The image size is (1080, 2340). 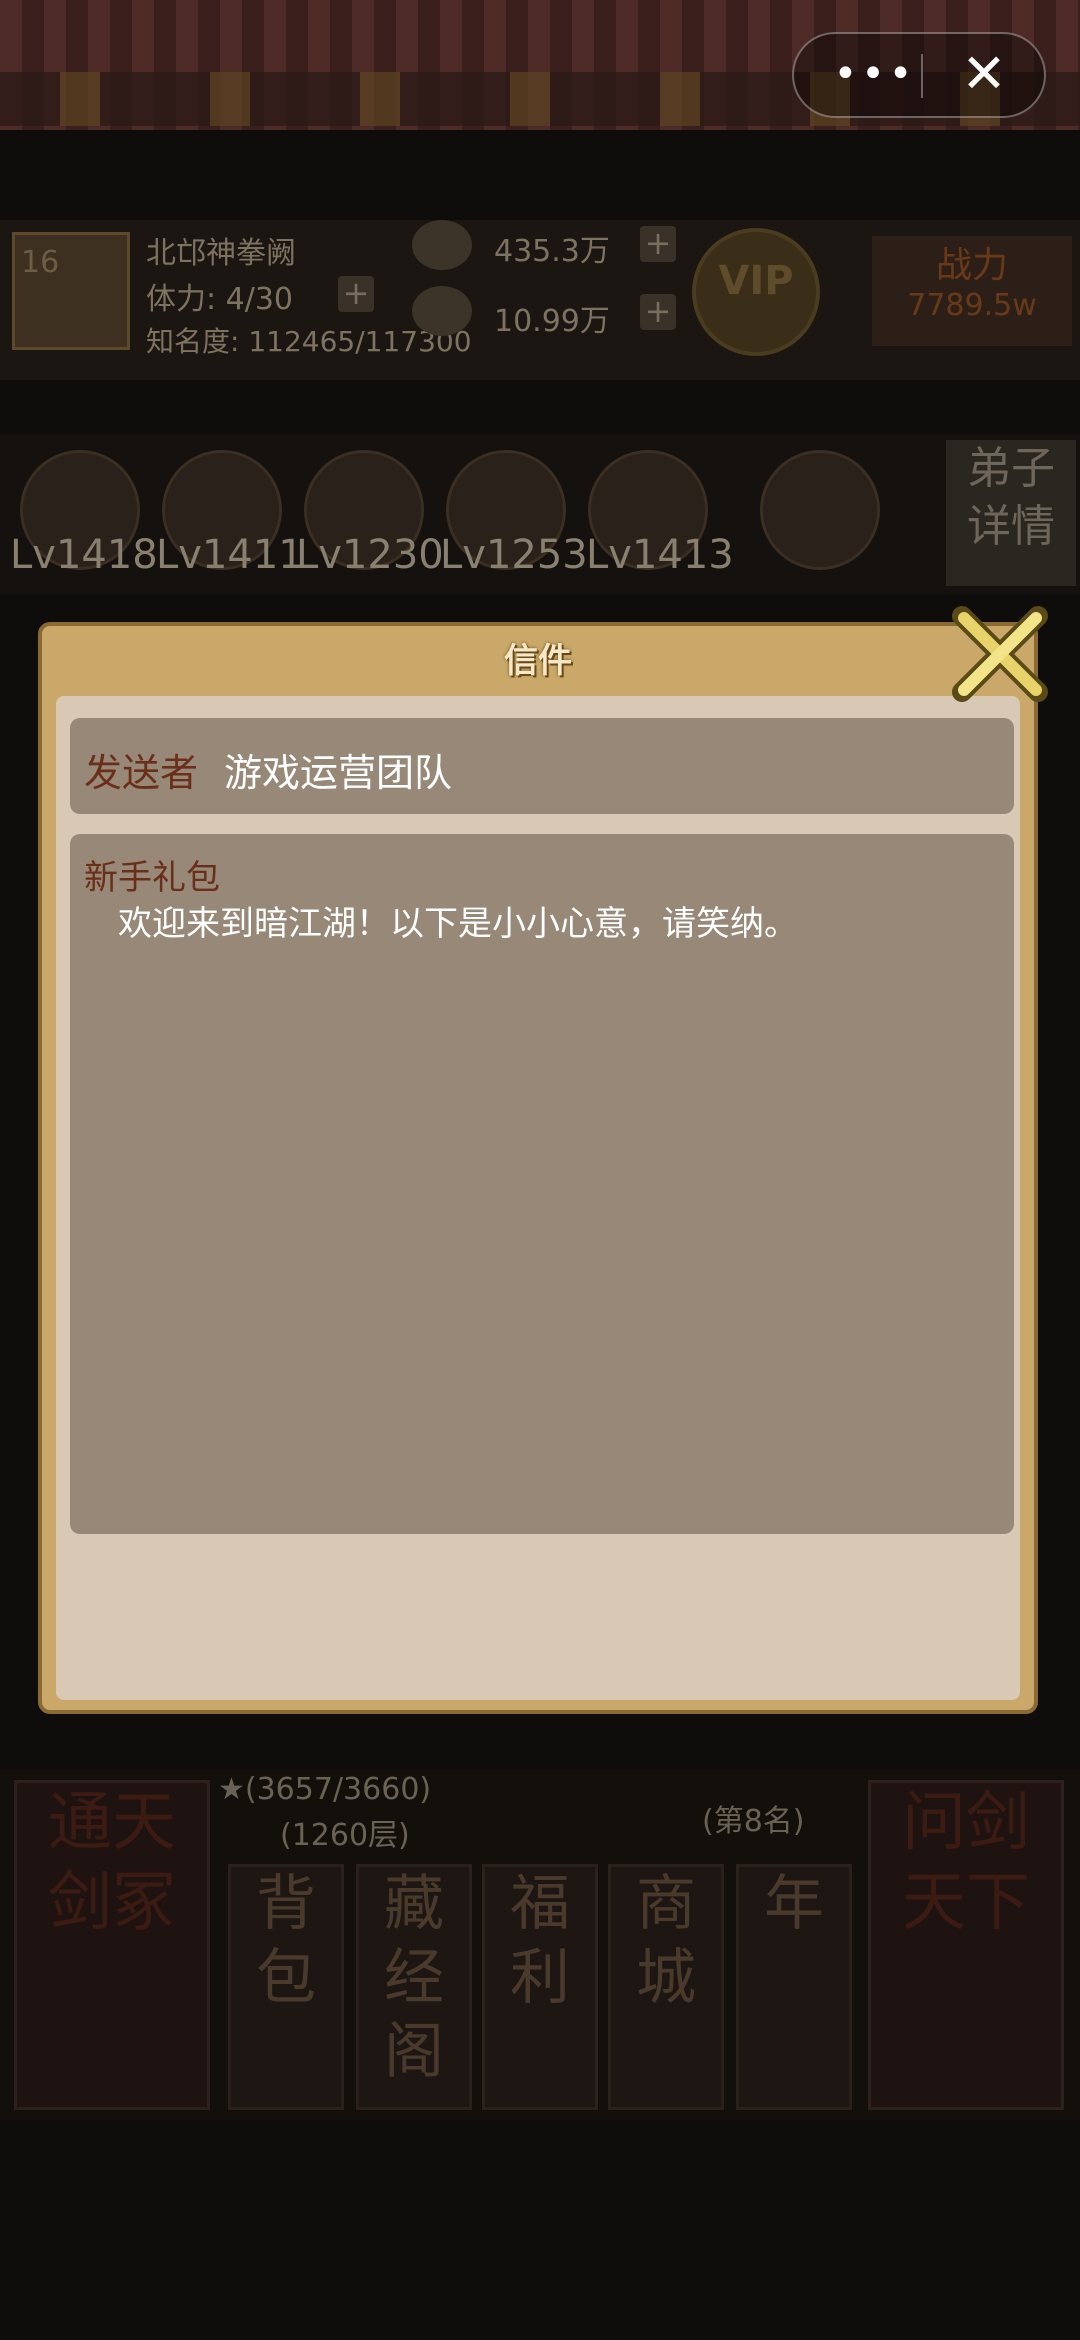 What do you see at coordinates (666, 1987) in the screenshot?
I see `shop-button: 商城` at bounding box center [666, 1987].